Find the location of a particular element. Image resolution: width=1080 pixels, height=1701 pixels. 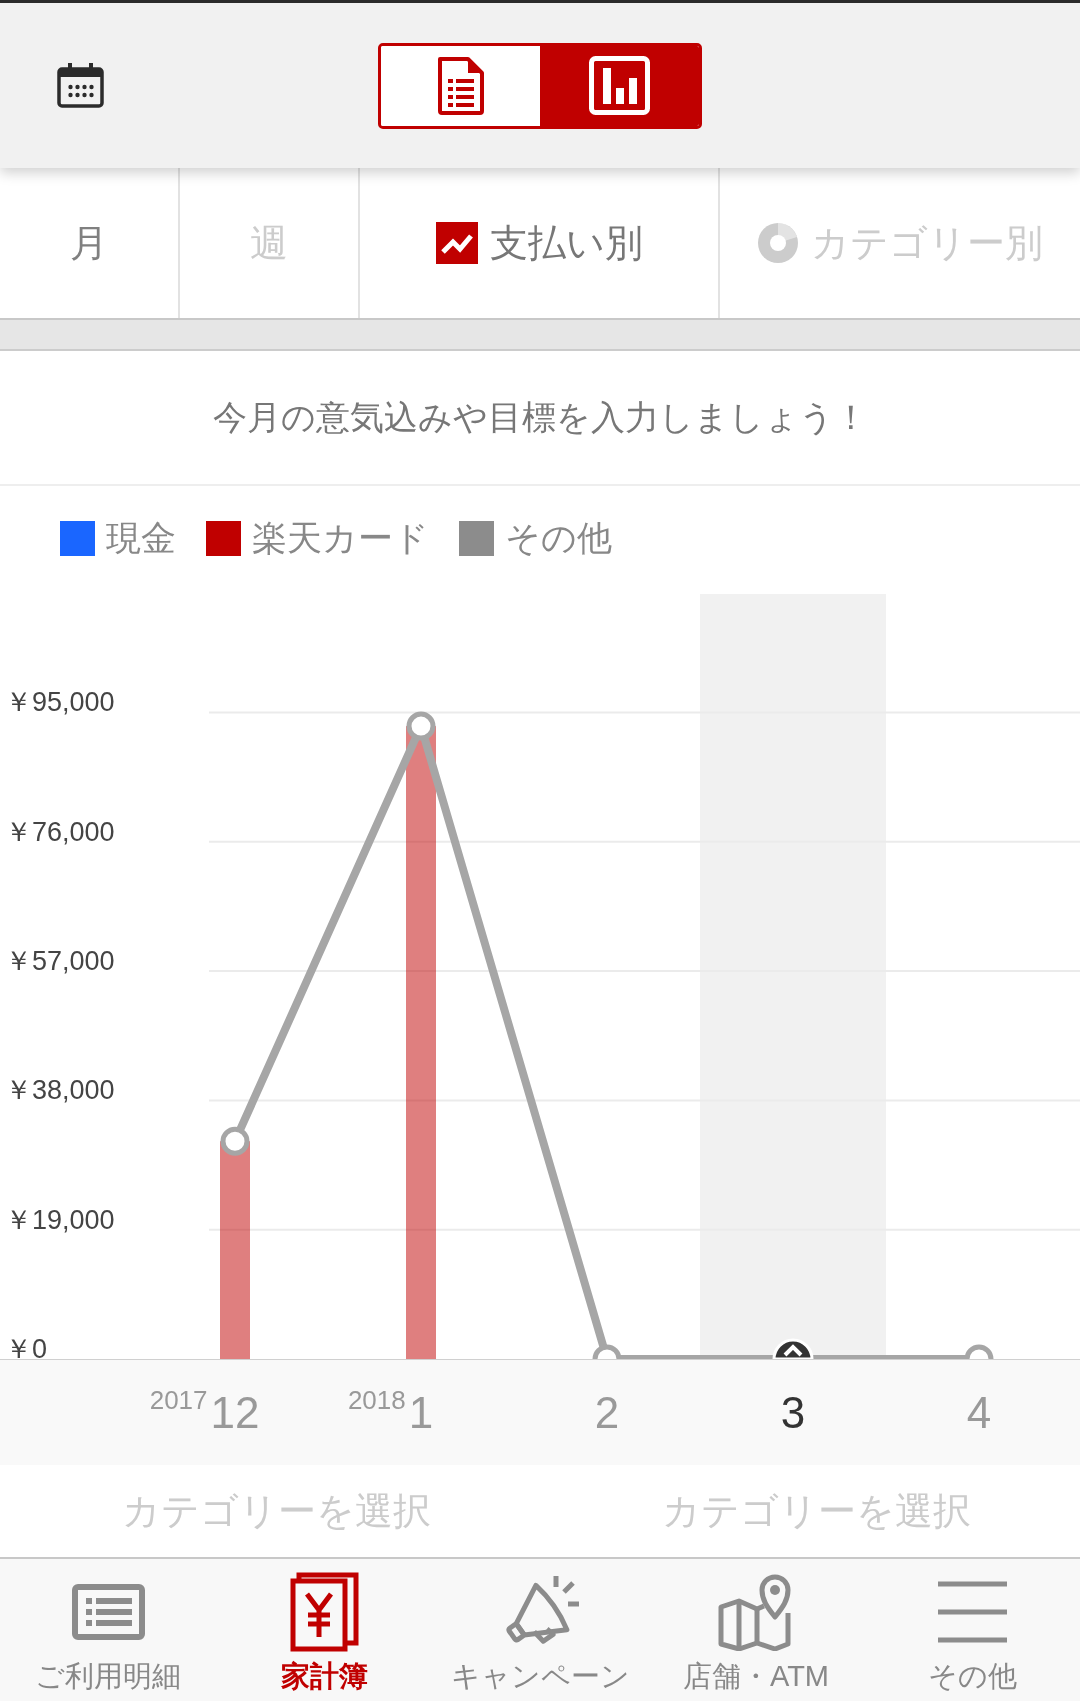

calendar-icon is located at coordinates (80, 85).